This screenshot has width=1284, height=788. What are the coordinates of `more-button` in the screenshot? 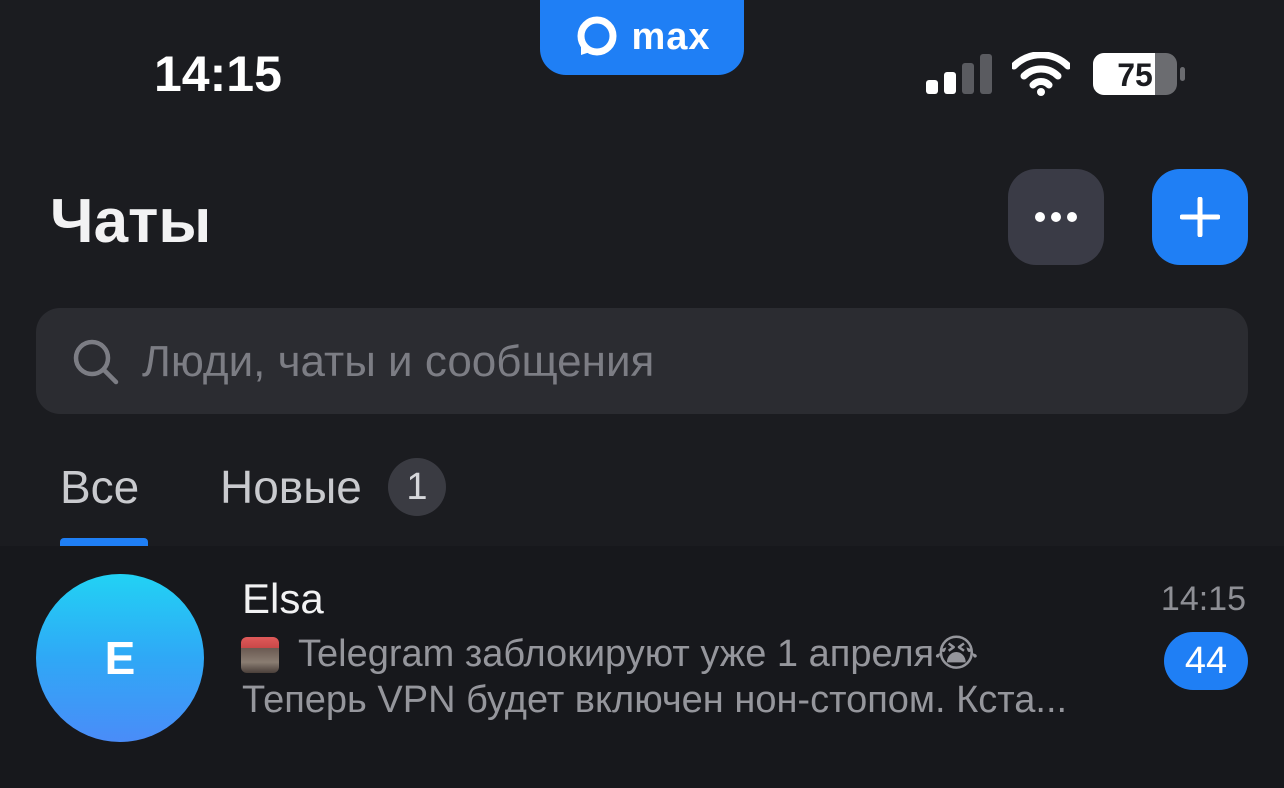 It's located at (1056, 217).